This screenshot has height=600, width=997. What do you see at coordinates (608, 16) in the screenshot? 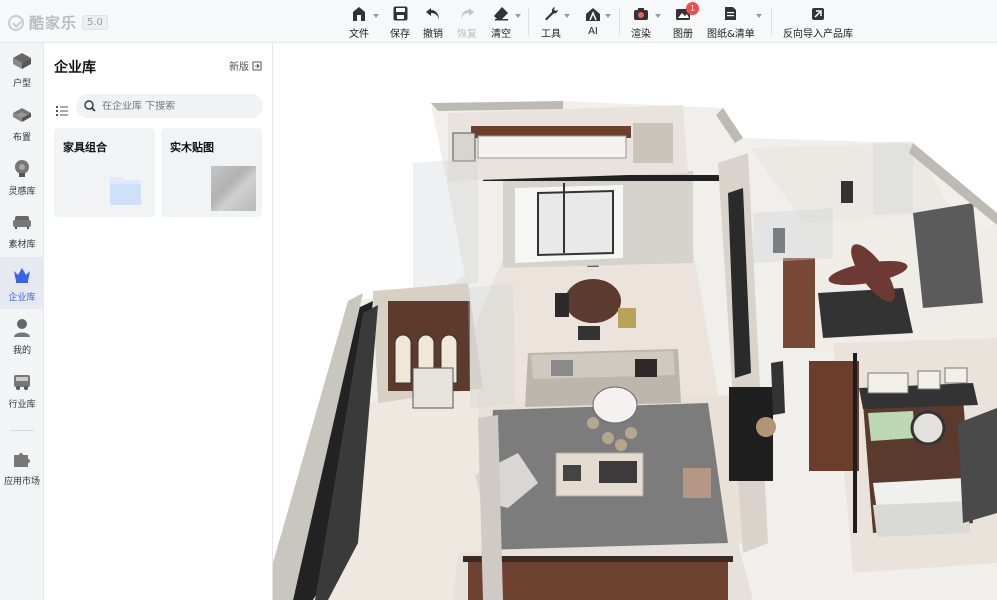
I see `ai-dropdown-caret` at bounding box center [608, 16].